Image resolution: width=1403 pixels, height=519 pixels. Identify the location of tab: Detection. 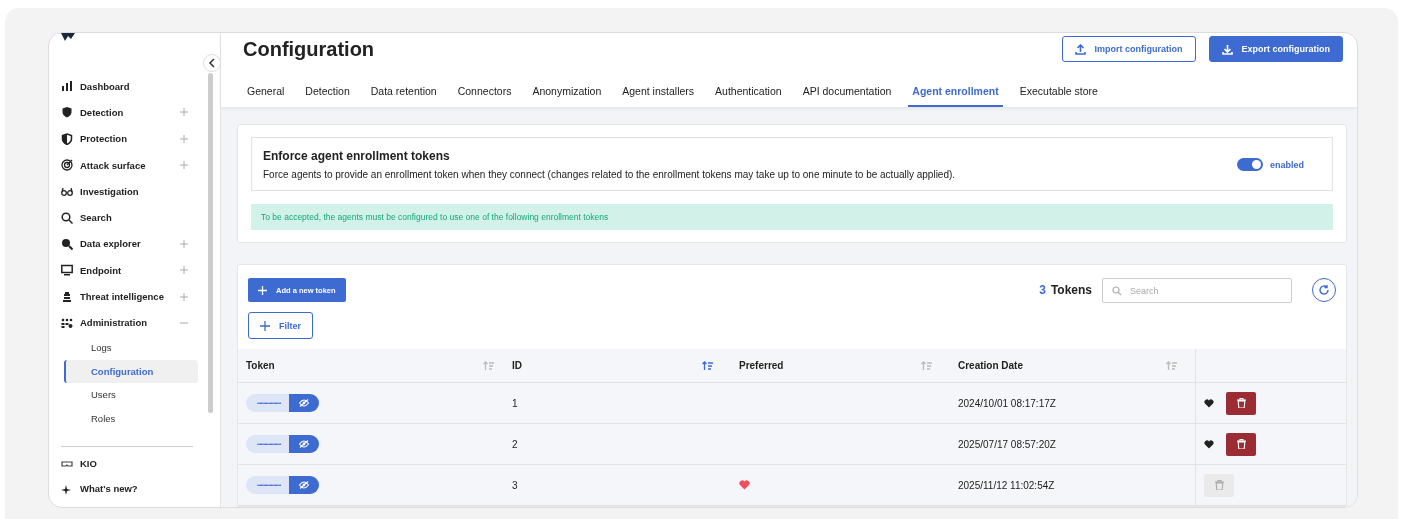
(327, 91).